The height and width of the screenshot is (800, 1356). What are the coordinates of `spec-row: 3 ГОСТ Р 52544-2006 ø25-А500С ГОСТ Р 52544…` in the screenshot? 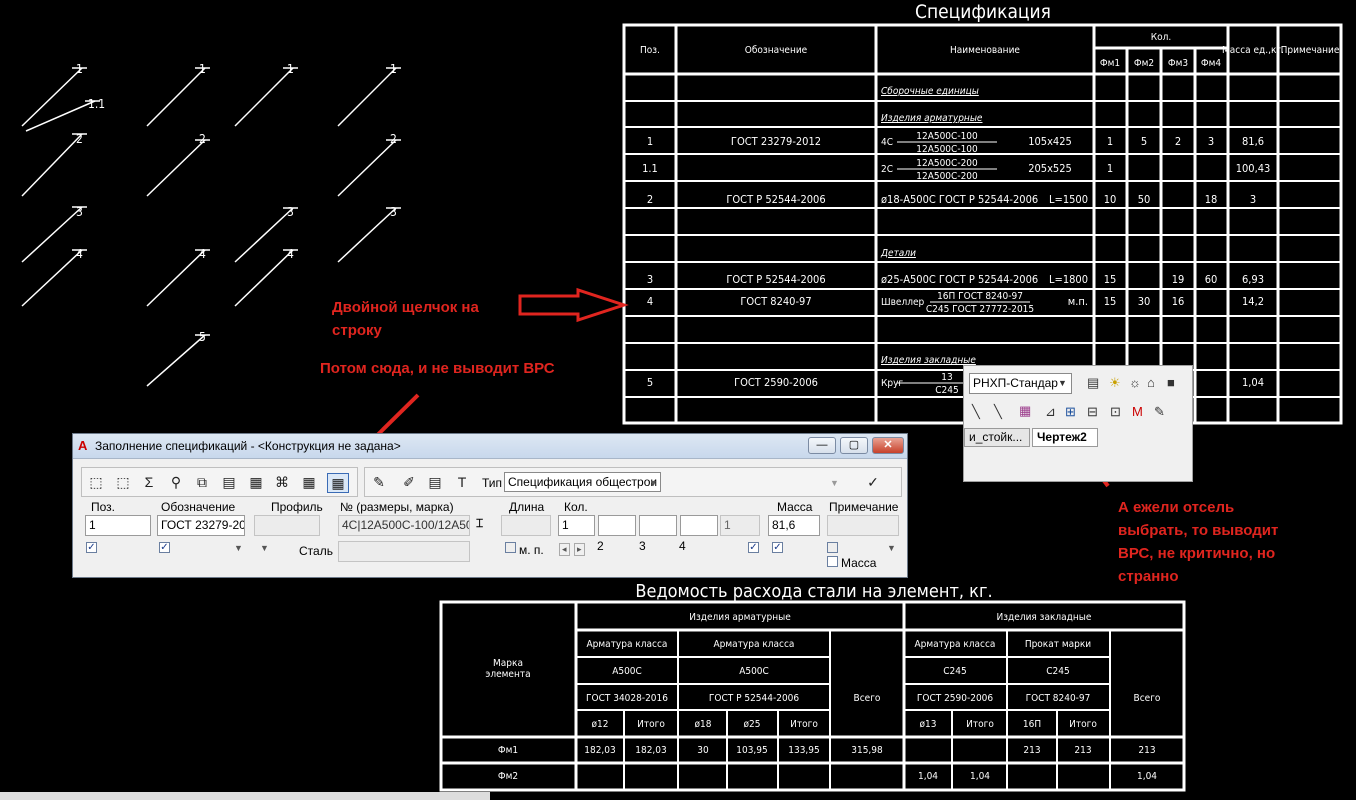 It's located at (955, 279).